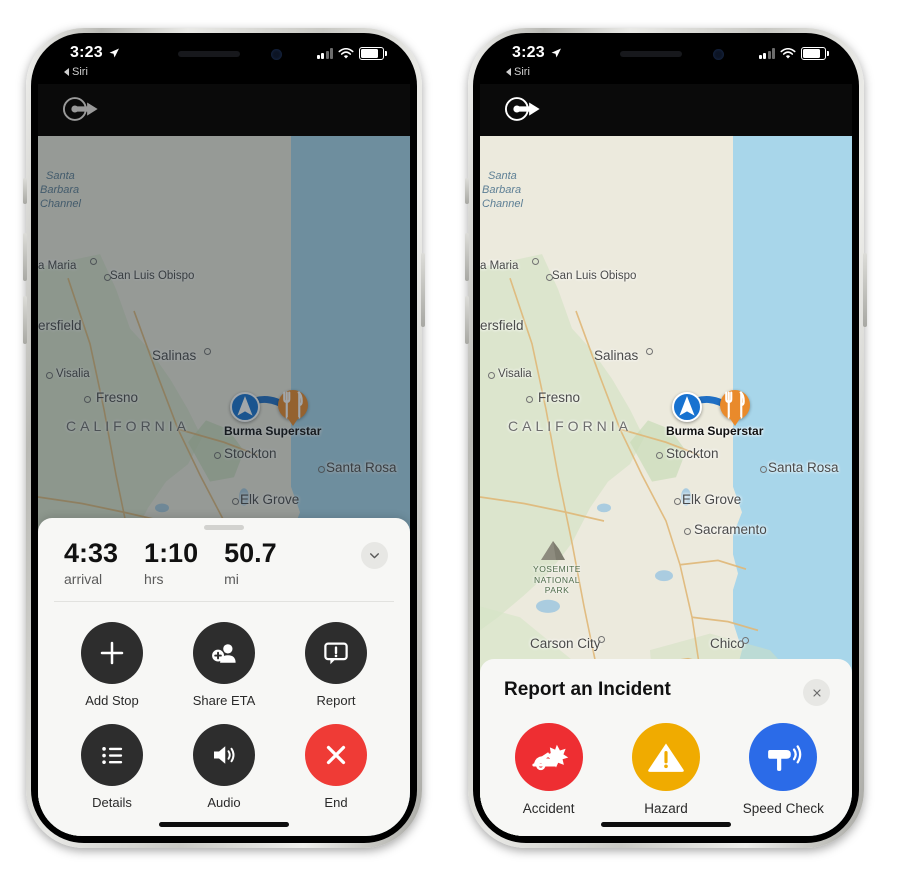 This screenshot has width=910, height=875. What do you see at coordinates (548, 757) in the screenshot?
I see `car-crash-icon` at bounding box center [548, 757].